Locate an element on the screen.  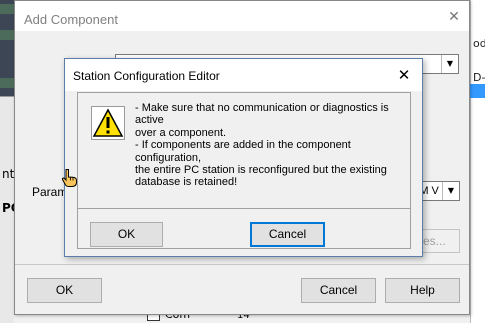
hand-cursor-icon is located at coordinates (69, 178).